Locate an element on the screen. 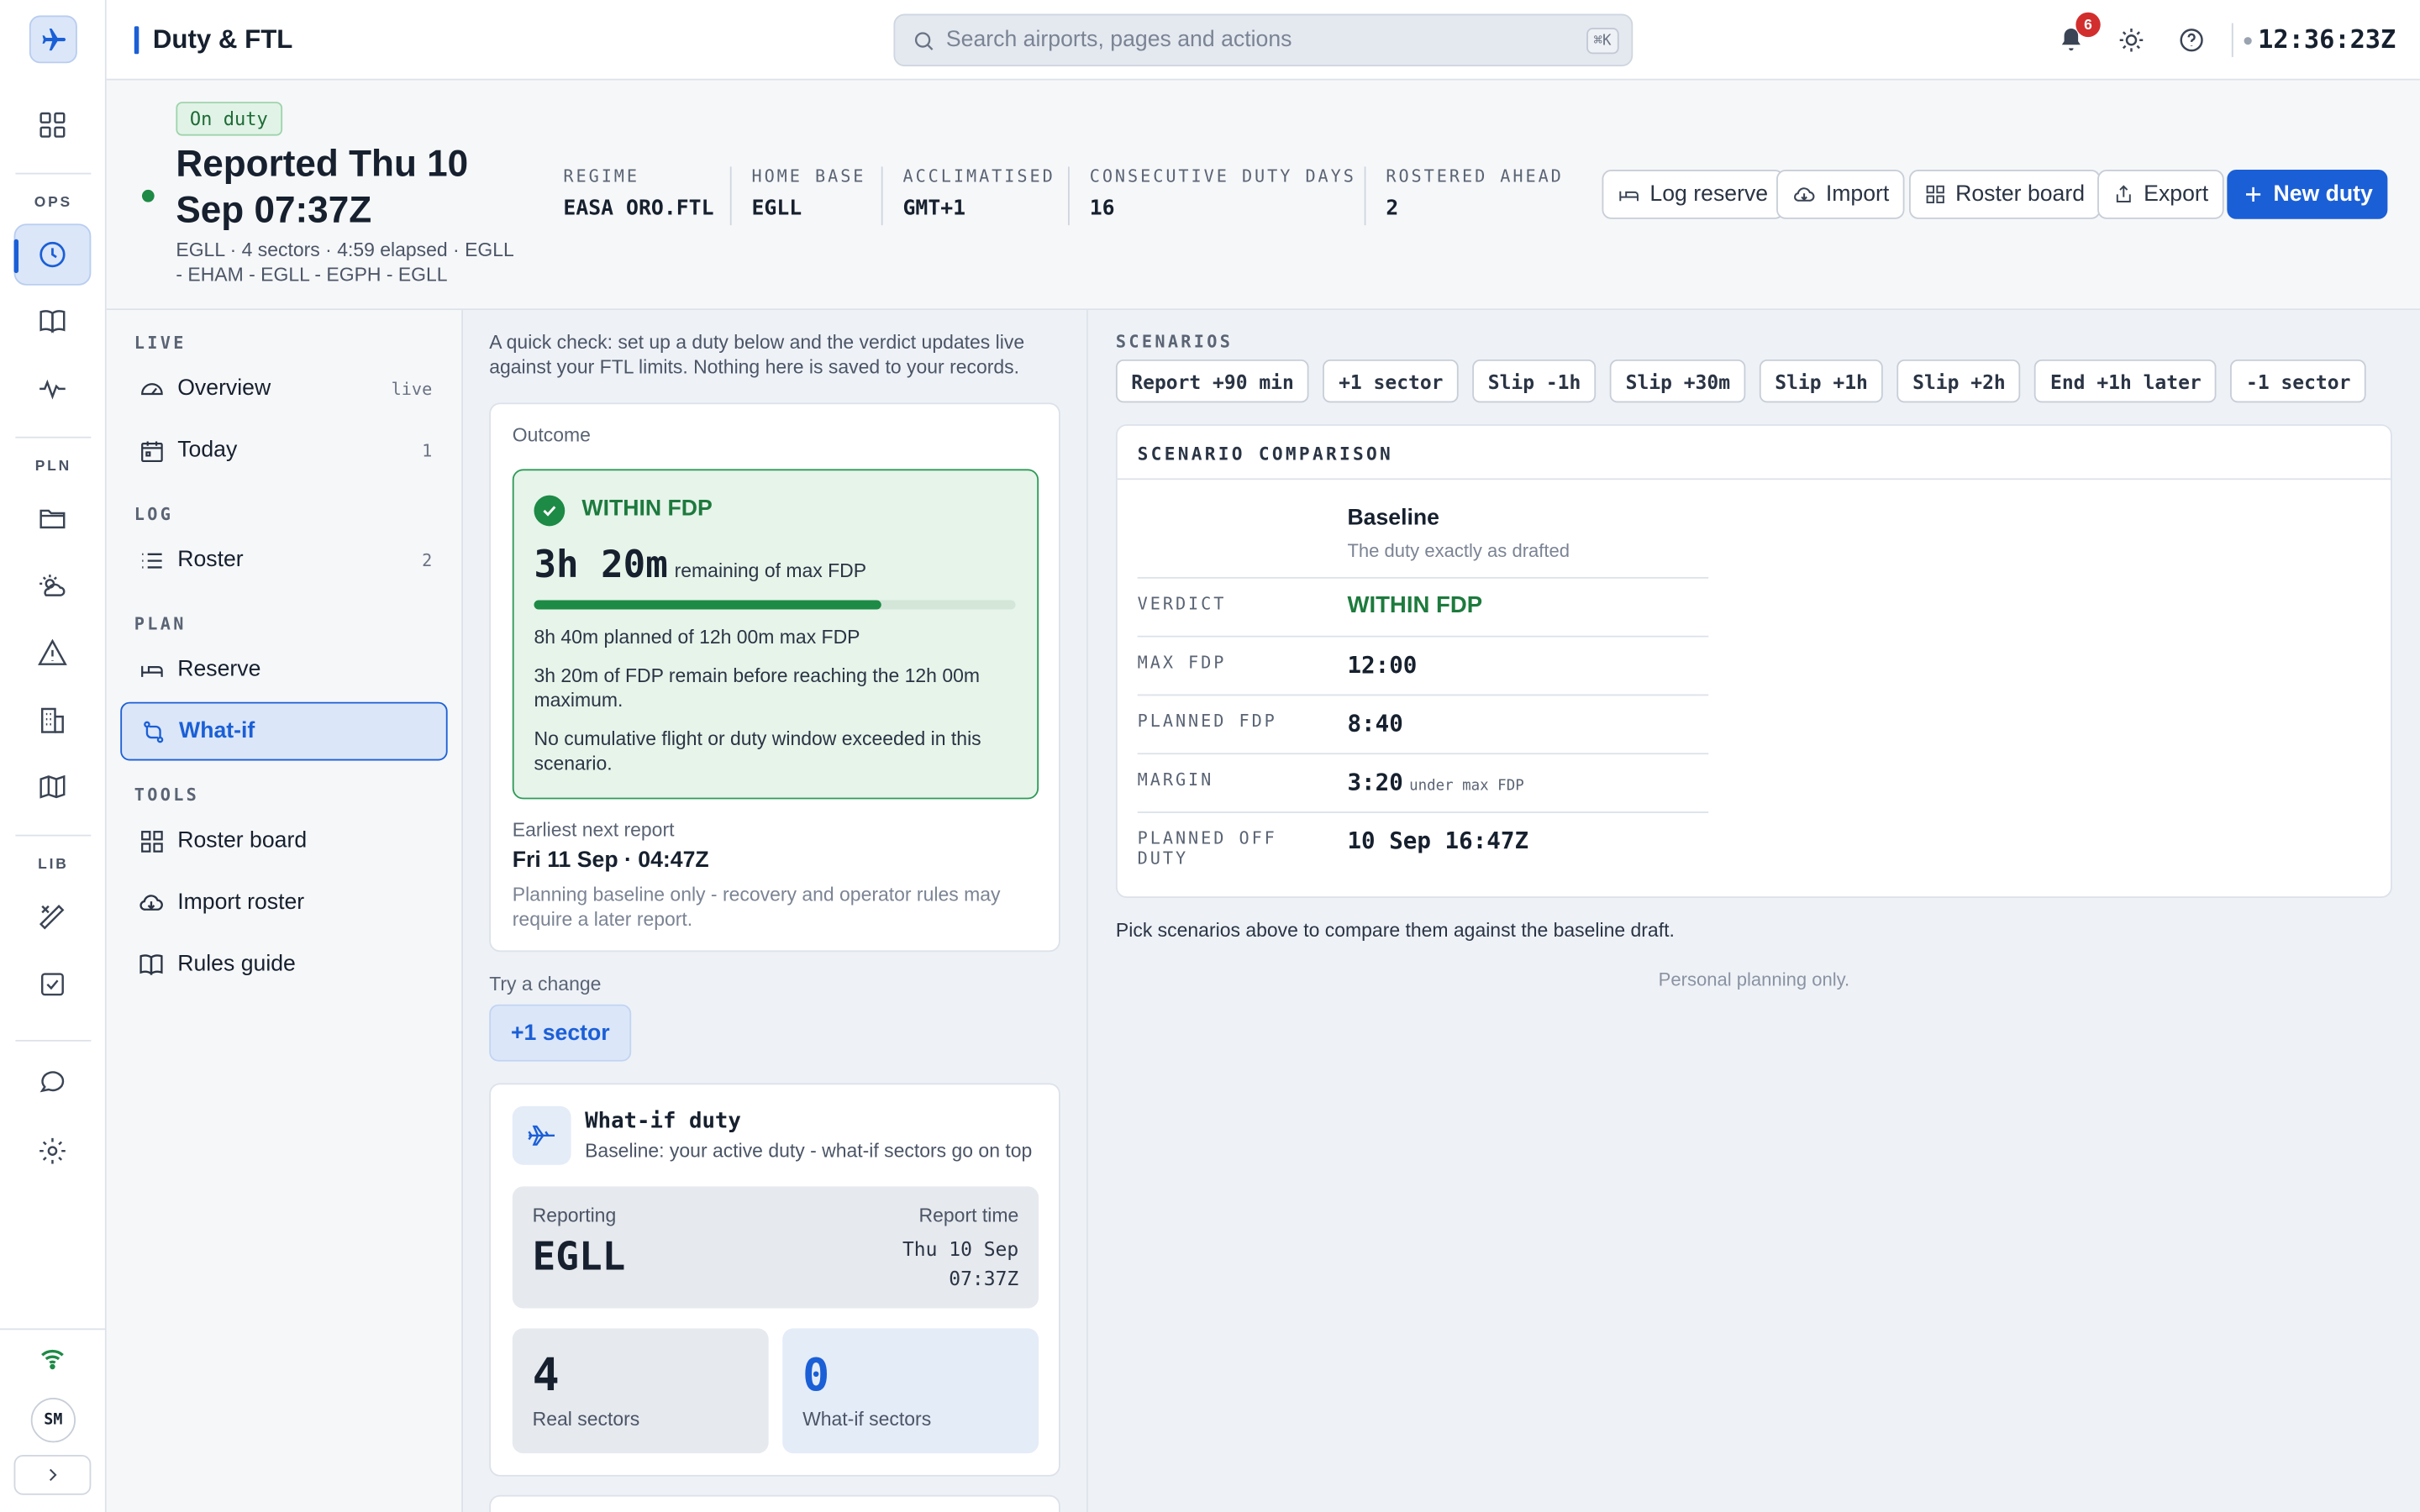  stat-acclimatised: ACCLIMATISED GMT+1 is located at coordinates (968, 196).